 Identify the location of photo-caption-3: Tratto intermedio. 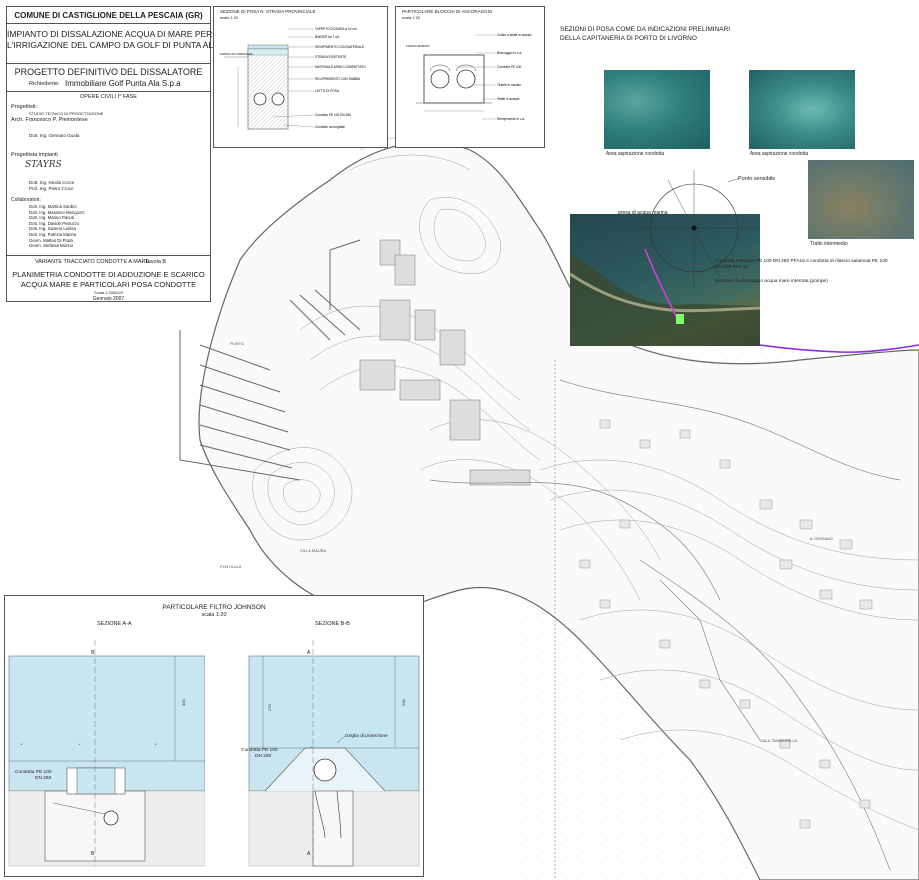
(829, 244).